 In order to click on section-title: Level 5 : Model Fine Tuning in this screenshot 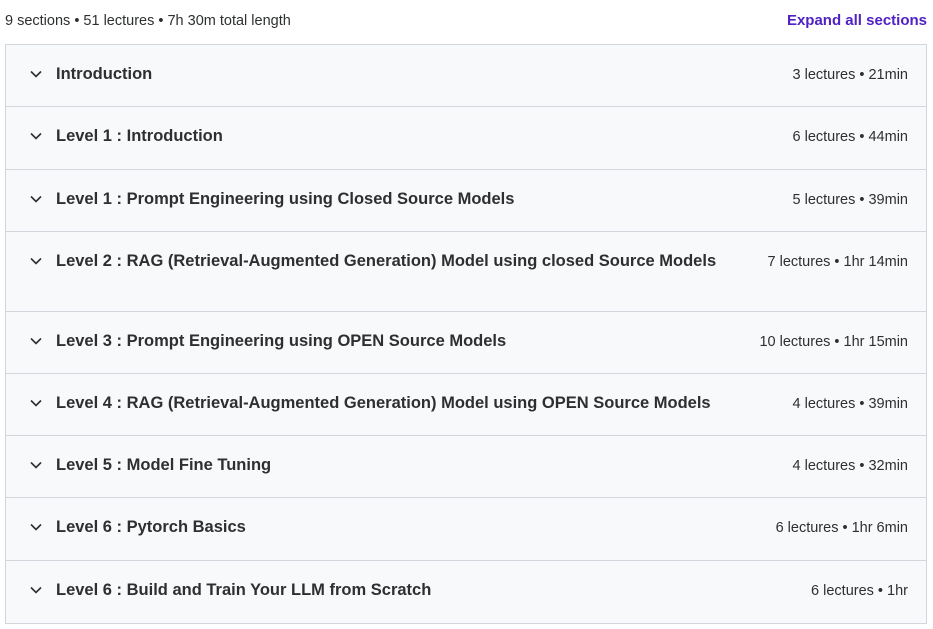, I will do `click(164, 465)`.